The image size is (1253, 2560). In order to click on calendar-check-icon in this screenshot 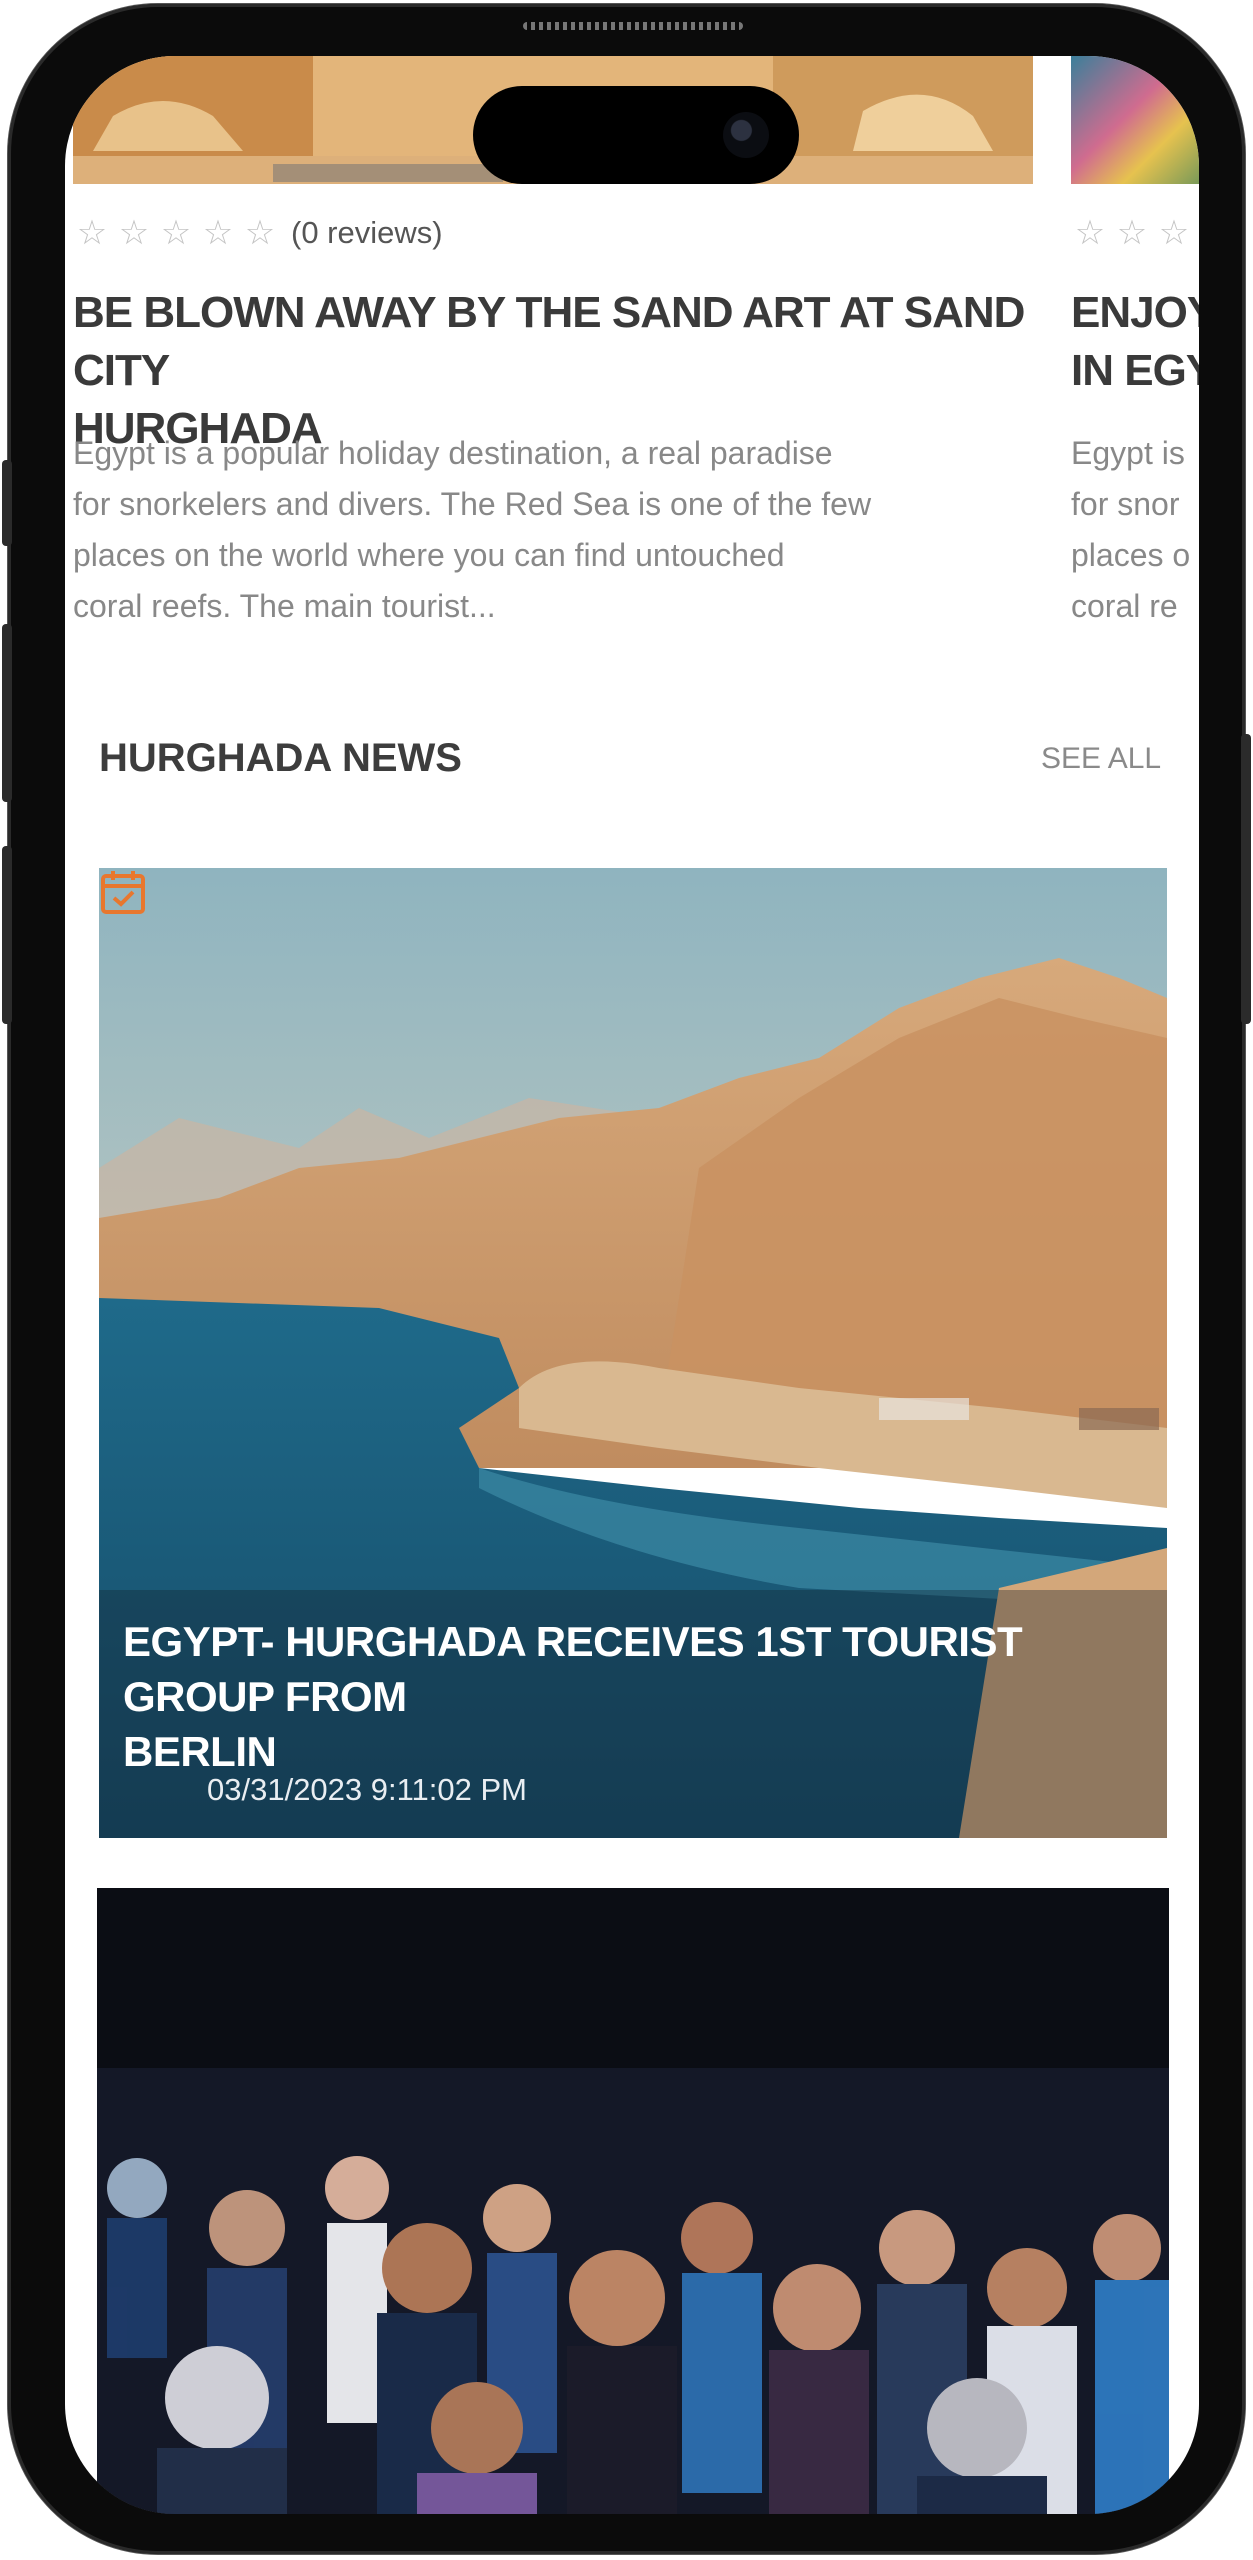, I will do `click(123, 892)`.